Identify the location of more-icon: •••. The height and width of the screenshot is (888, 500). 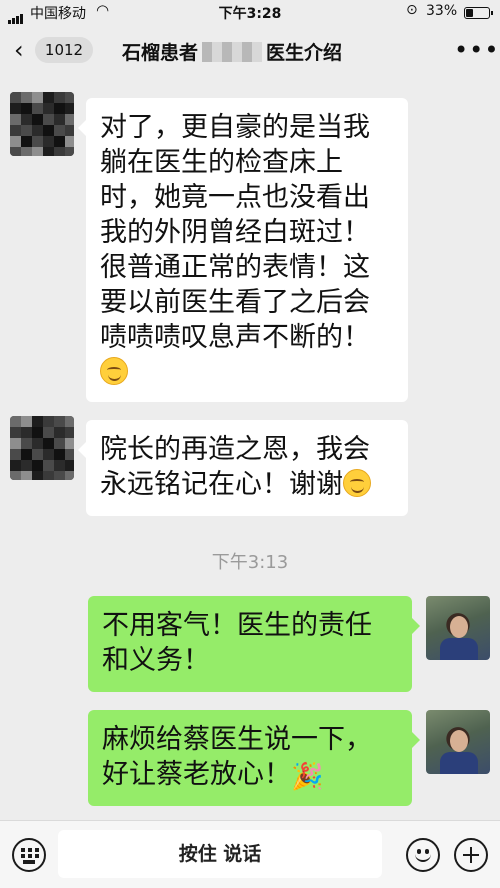
(476, 50).